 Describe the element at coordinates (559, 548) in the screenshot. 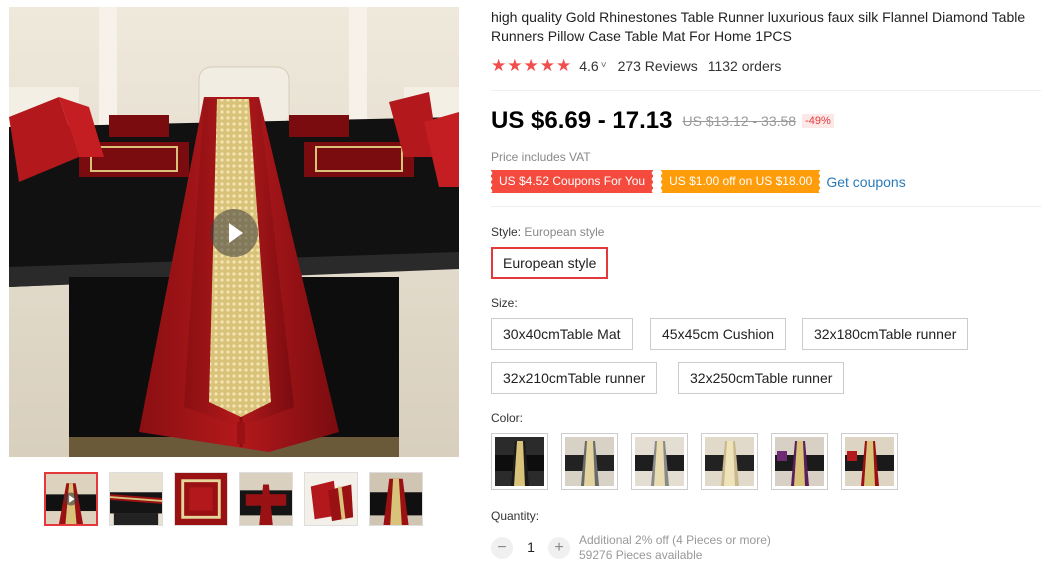

I see `quantity-increase-button: +` at that location.